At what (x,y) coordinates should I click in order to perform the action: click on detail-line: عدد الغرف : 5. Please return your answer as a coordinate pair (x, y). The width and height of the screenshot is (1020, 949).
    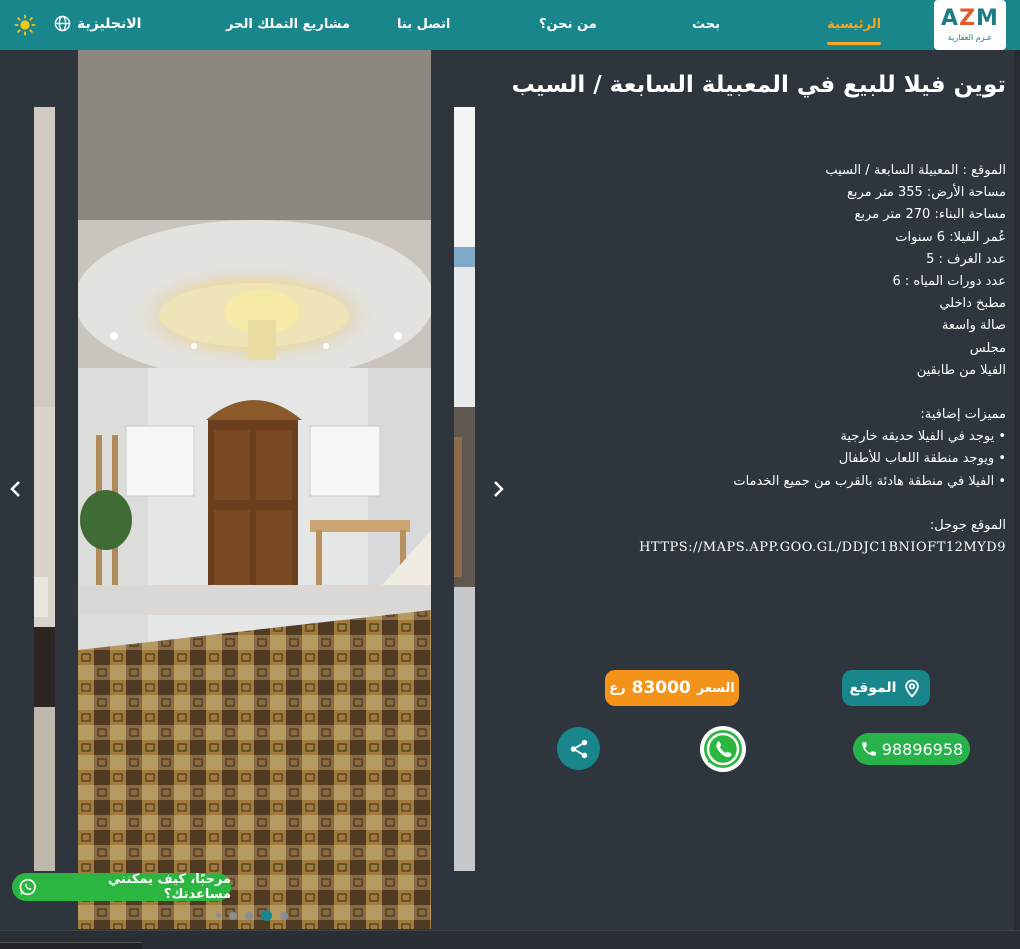
    Looking at the image, I should click on (966, 259).